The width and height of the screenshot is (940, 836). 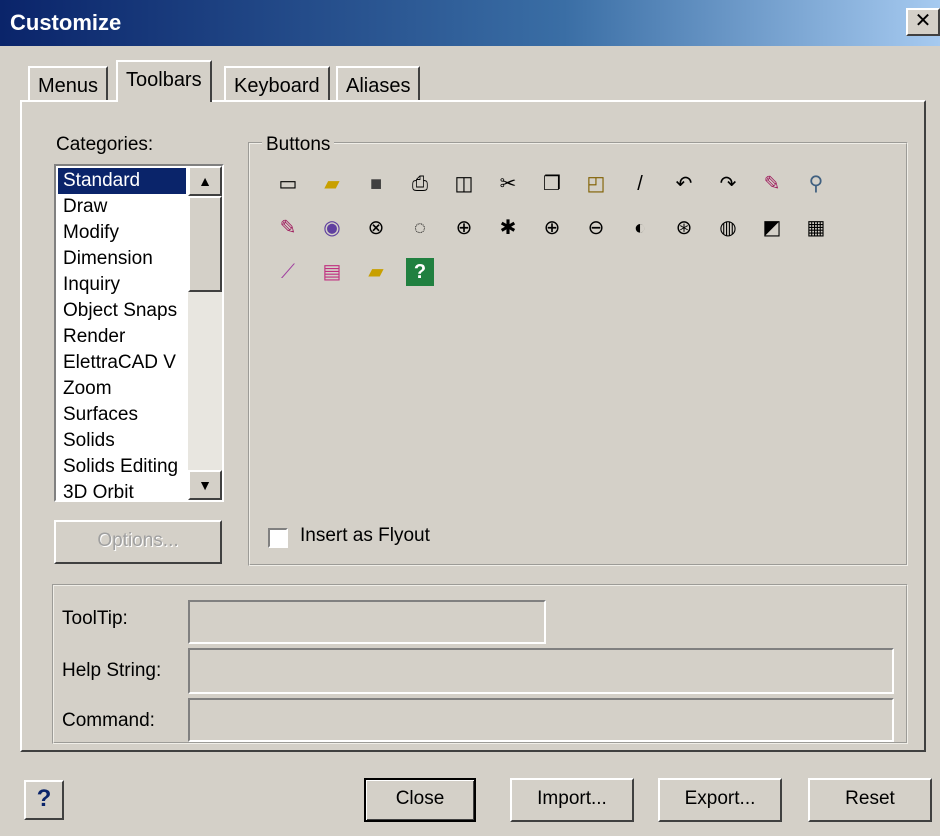 I want to click on list-item: Zoom, so click(x=122, y=389).